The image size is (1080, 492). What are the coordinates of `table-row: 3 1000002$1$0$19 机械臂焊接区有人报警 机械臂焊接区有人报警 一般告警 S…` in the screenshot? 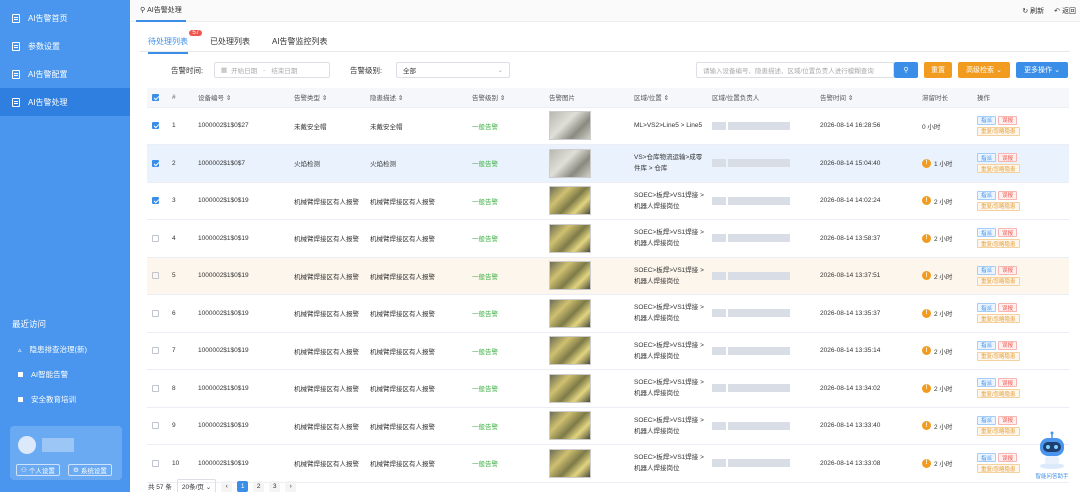 It's located at (608, 201).